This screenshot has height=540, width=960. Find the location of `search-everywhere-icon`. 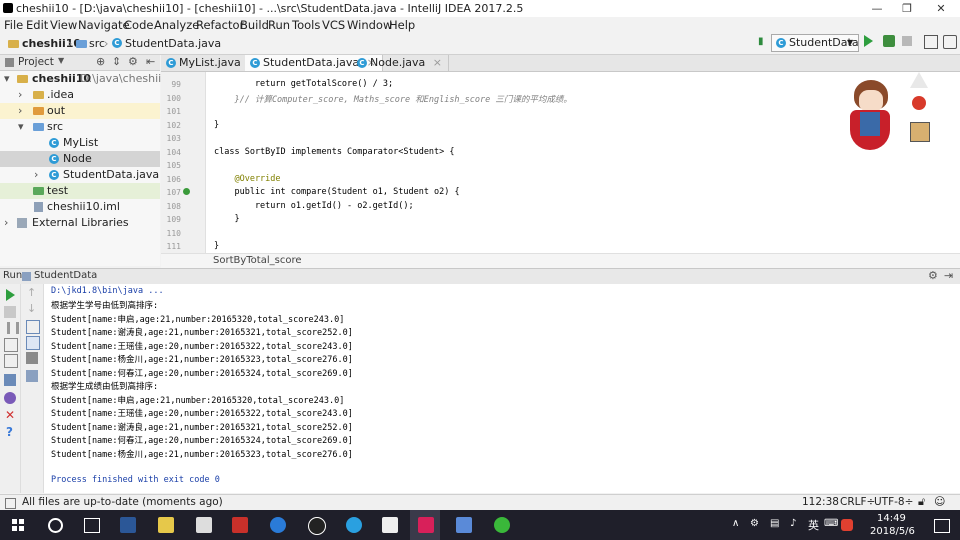

search-everywhere-icon is located at coordinates (950, 42).